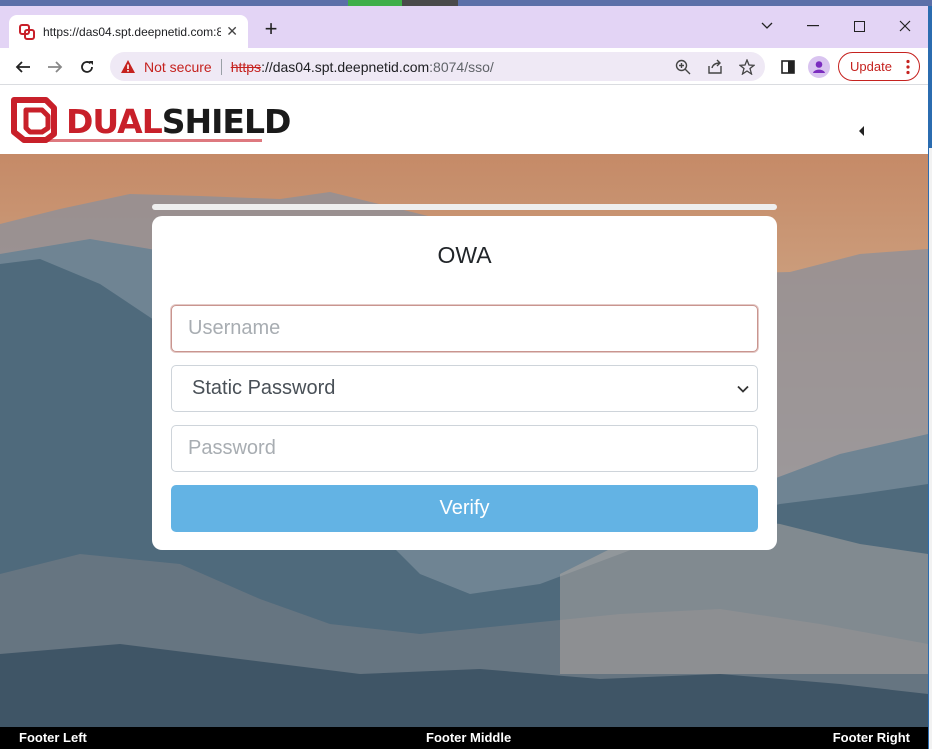 This screenshot has width=932, height=749. What do you see at coordinates (114, 121) in the screenshot?
I see `logo-text-dual: DUAL` at bounding box center [114, 121].